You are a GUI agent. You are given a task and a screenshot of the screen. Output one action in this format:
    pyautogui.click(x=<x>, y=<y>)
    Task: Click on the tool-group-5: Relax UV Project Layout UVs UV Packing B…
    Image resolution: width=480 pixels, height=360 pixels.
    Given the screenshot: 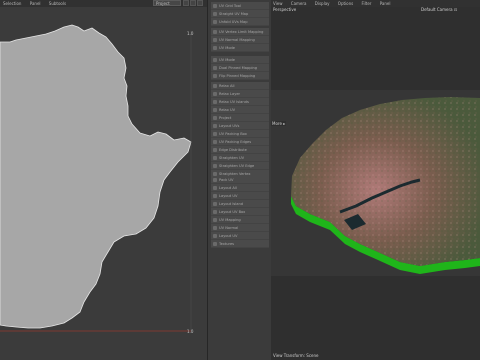 What is the action you would take?
    pyautogui.click(x=240, y=142)
    